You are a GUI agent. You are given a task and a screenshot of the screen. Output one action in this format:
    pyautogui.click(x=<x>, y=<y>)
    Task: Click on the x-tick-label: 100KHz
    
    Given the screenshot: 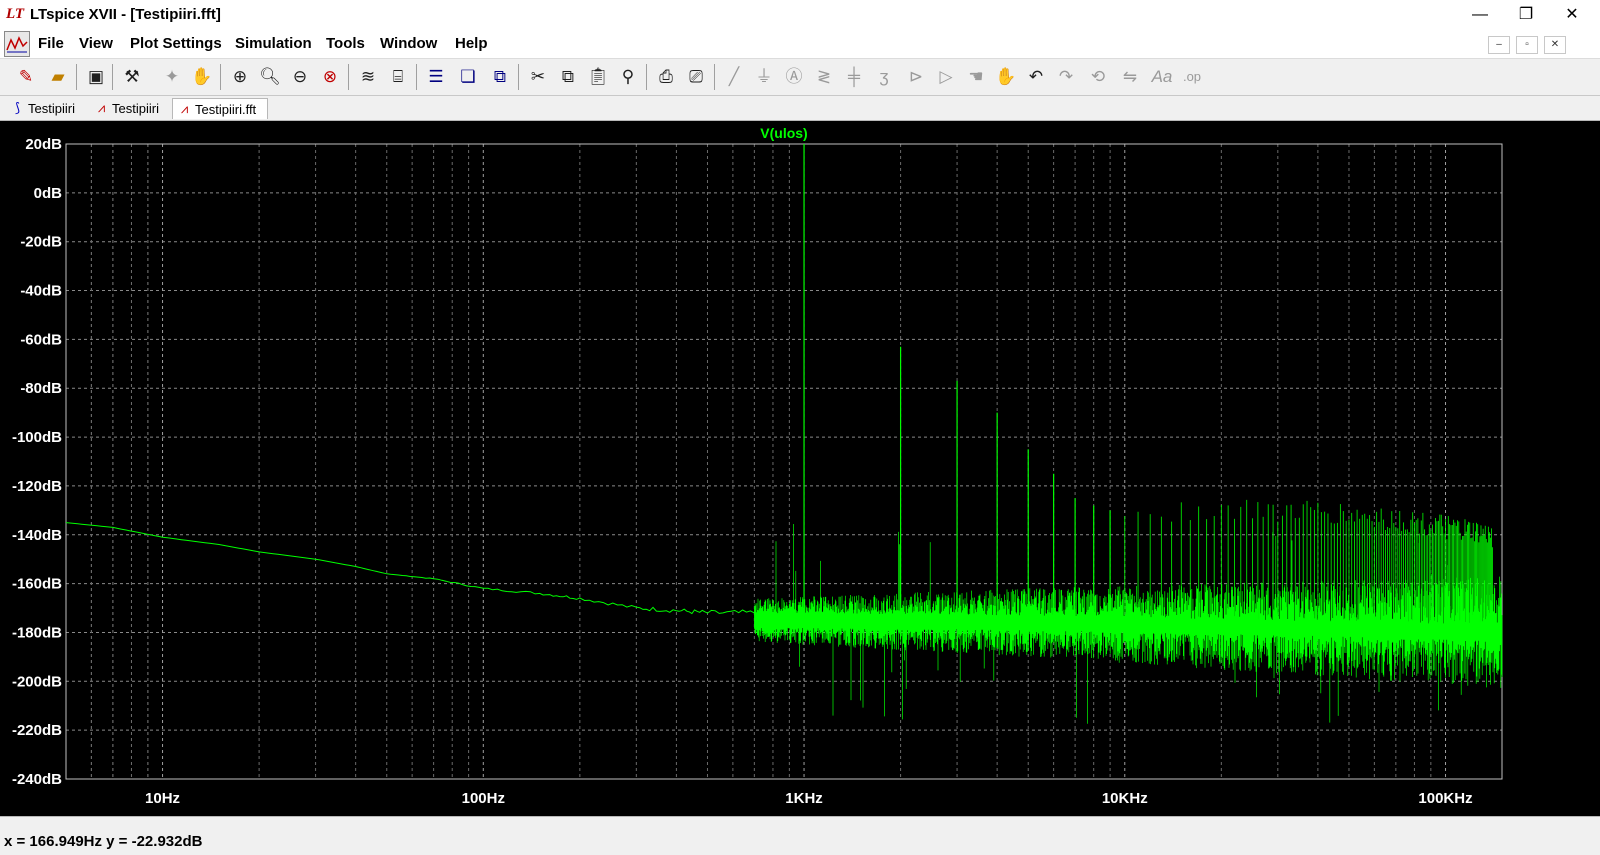 What is the action you would take?
    pyautogui.click(x=1445, y=798)
    